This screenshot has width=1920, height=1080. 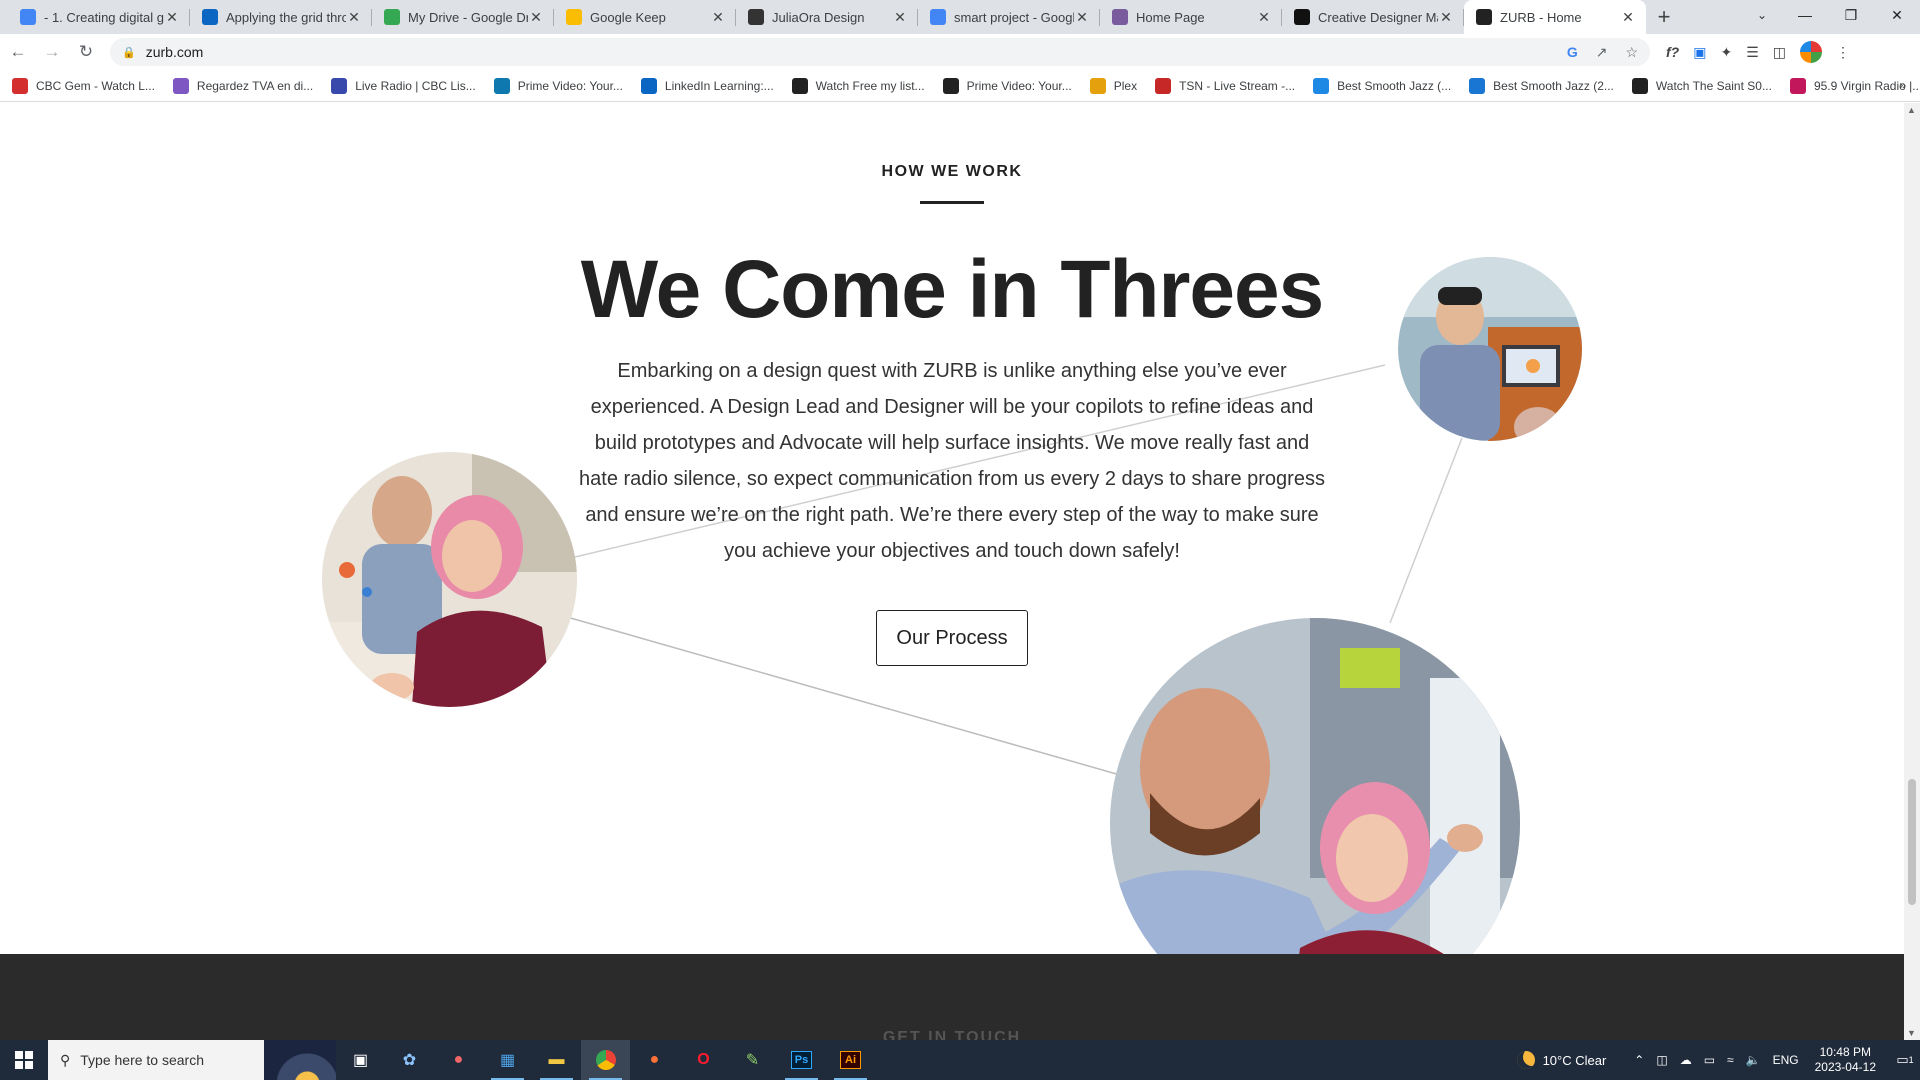 I want to click on illustrator-icon: Ai, so click(x=850, y=1060).